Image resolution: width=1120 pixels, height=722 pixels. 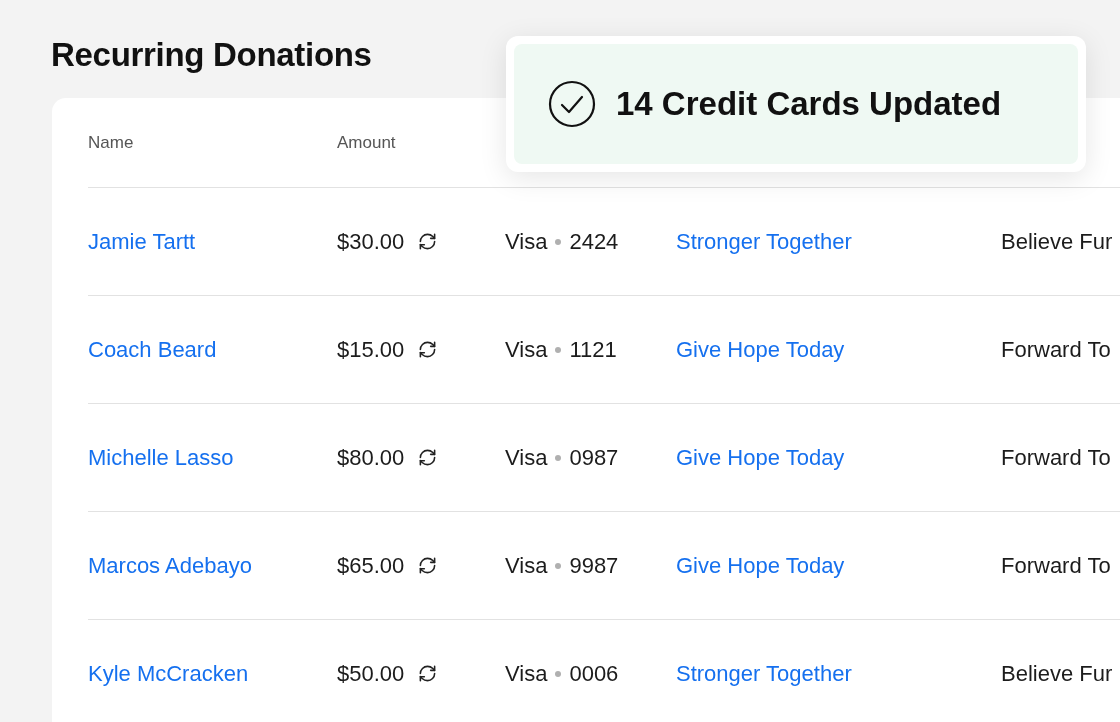 What do you see at coordinates (212, 55) in the screenshot?
I see `page-title: Recurring Donations` at bounding box center [212, 55].